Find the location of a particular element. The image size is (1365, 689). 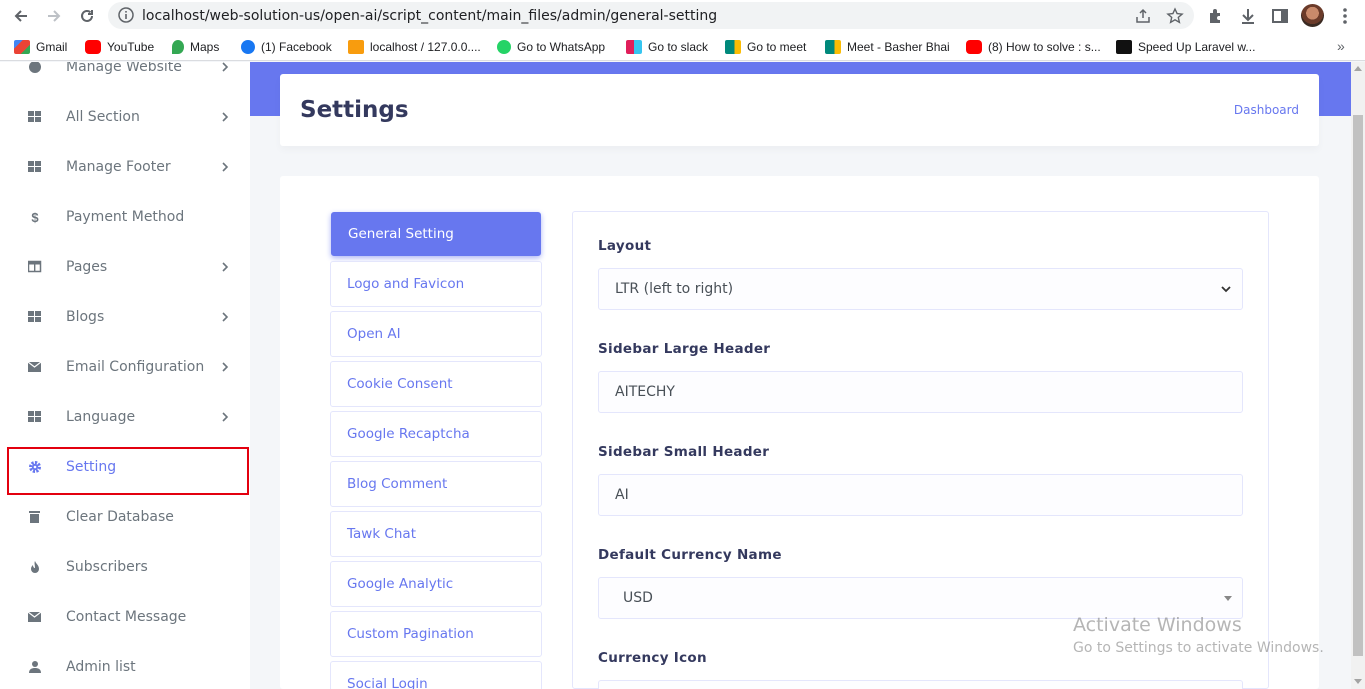

scroll-up-icon is located at coordinates (1358, 68).